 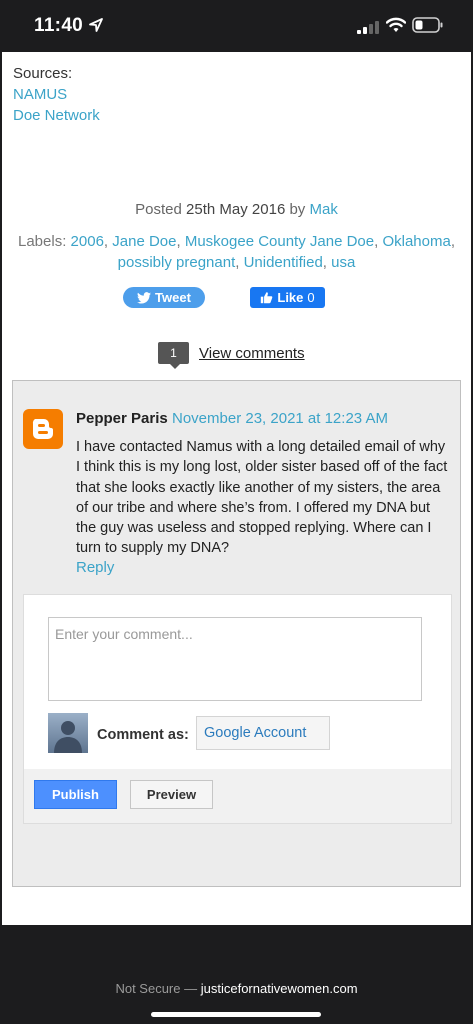 What do you see at coordinates (95, 567) in the screenshot?
I see `reply-link: Reply` at bounding box center [95, 567].